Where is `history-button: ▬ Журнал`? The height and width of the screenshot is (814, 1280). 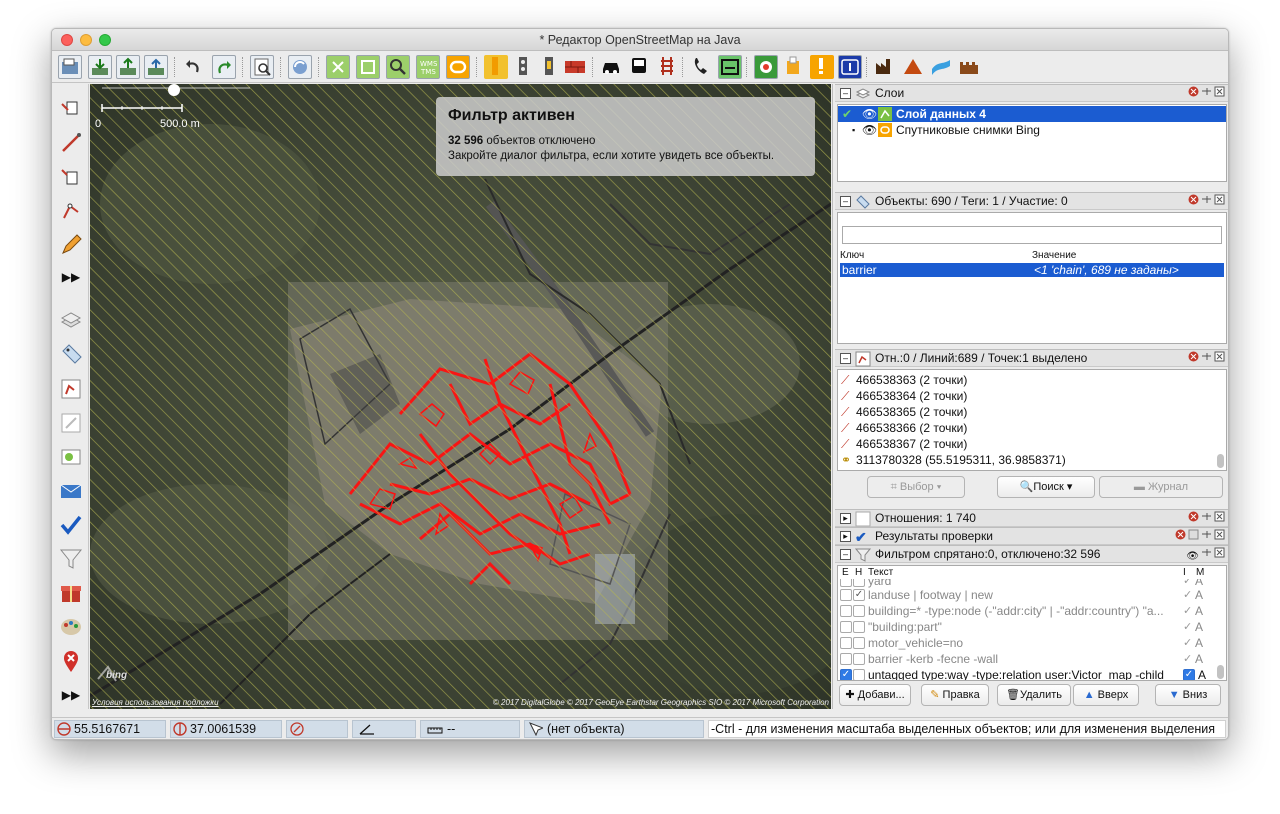 history-button: ▬ Журнал is located at coordinates (1161, 487).